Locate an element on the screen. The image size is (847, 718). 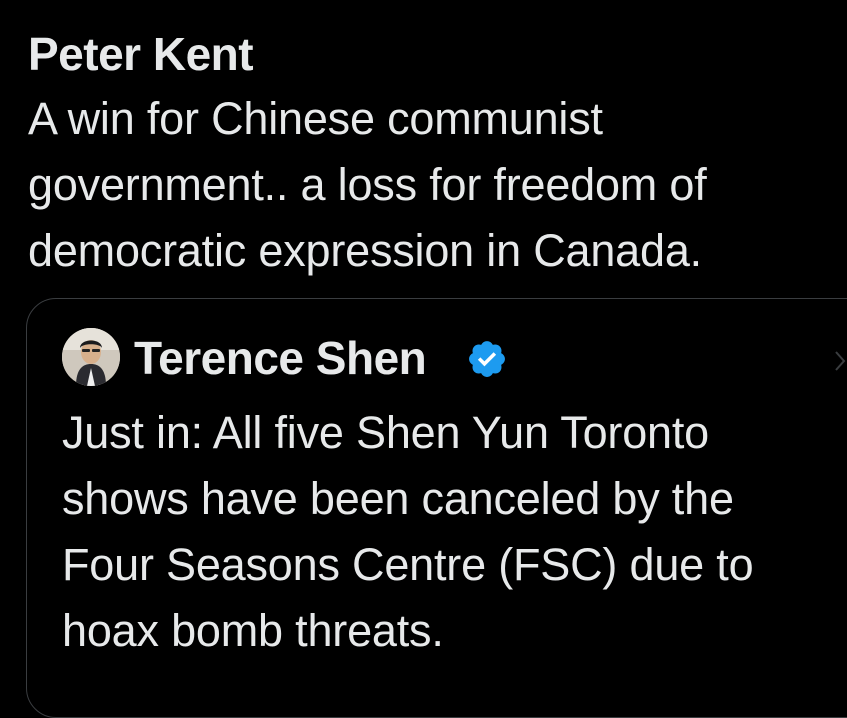
author-handle is located at coordinates (475, 51).